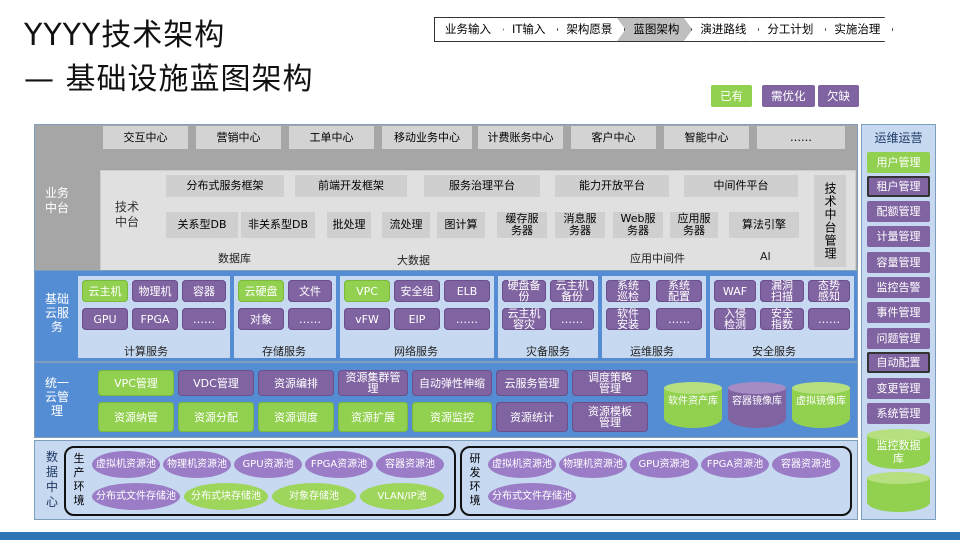 This screenshot has width=960, height=540. What do you see at coordinates (731, 96) in the screenshot?
I see `legend-existing: 已有` at bounding box center [731, 96].